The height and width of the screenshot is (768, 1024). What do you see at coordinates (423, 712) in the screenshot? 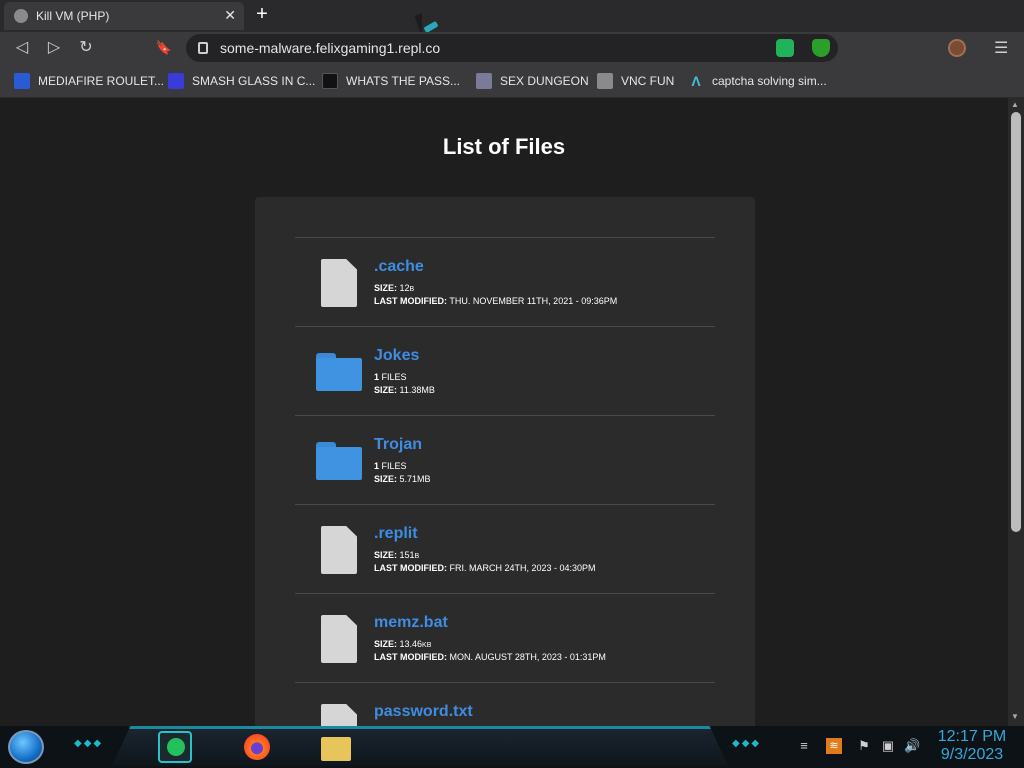
I see `file-name-link: password.txt` at bounding box center [423, 712].